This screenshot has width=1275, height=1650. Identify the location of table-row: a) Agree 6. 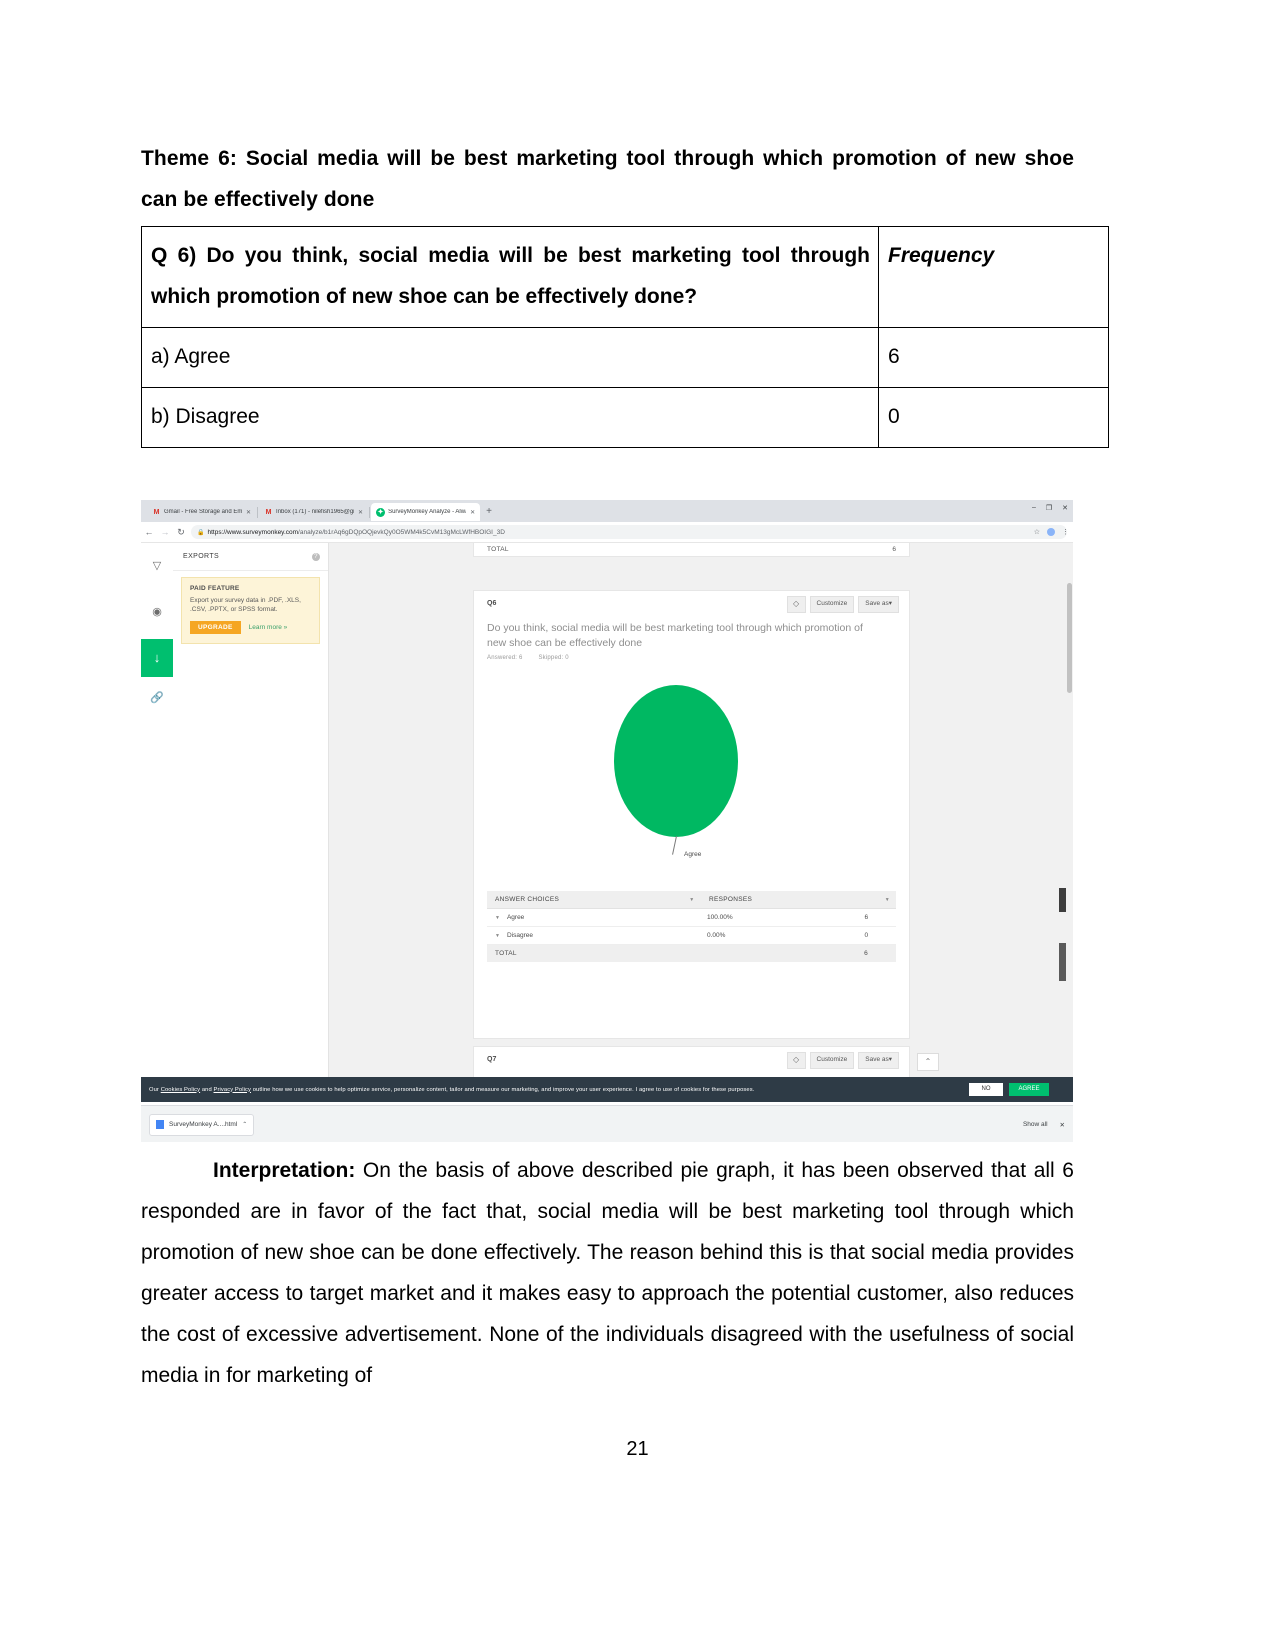
(625, 357).